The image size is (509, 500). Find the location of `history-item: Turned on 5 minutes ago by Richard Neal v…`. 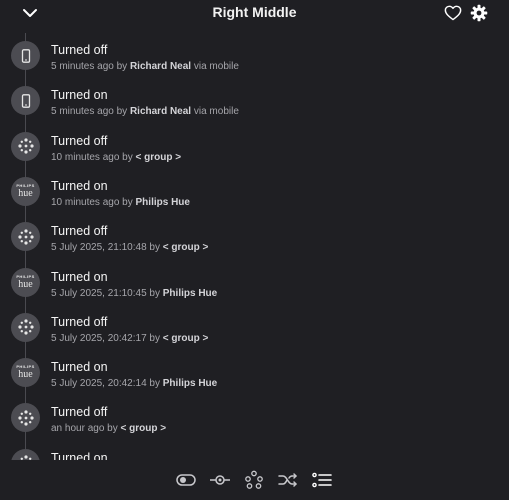

history-item: Turned on 5 minutes ago by Richard Neal v… is located at coordinates (254, 100).